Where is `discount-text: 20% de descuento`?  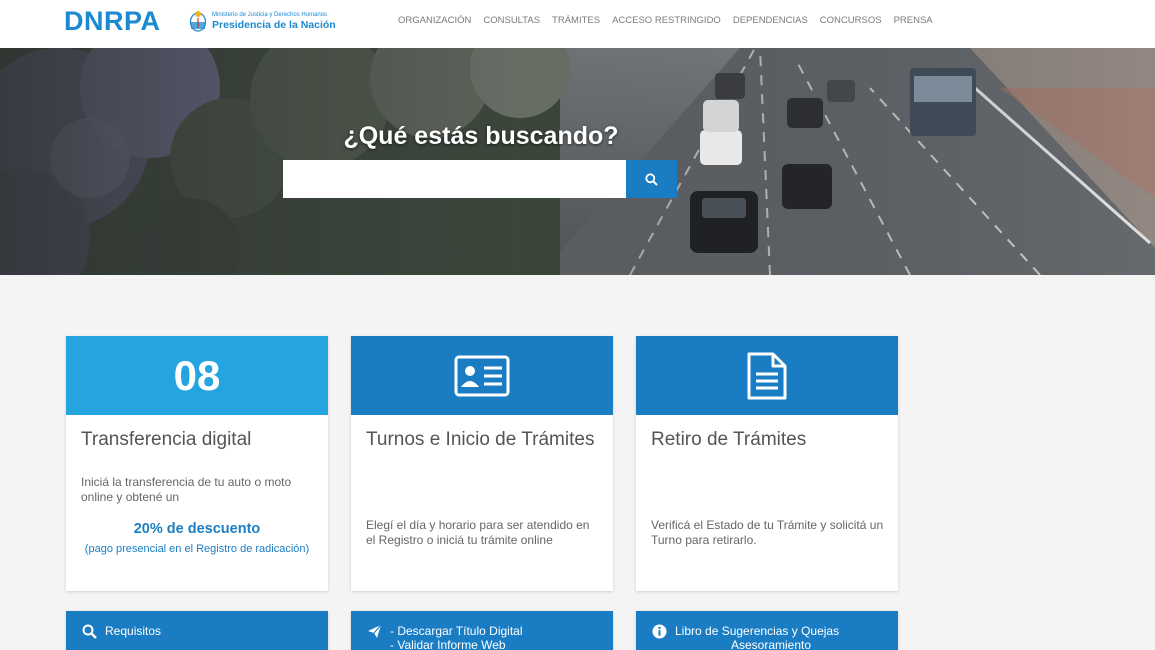 discount-text: 20% de descuento is located at coordinates (197, 529).